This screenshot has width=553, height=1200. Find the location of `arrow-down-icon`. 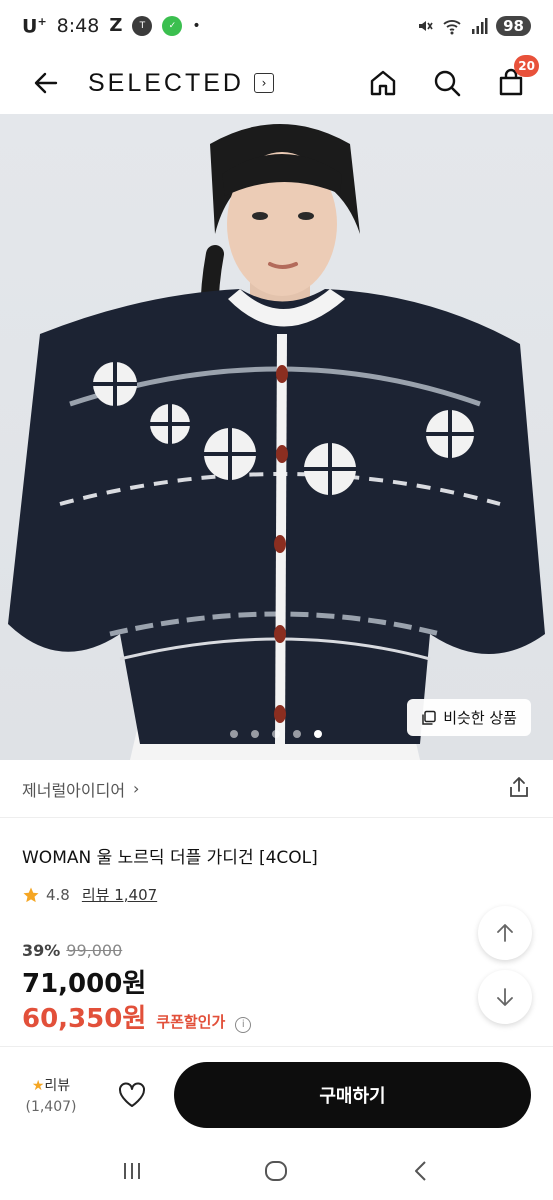

arrow-down-icon is located at coordinates (505, 997).